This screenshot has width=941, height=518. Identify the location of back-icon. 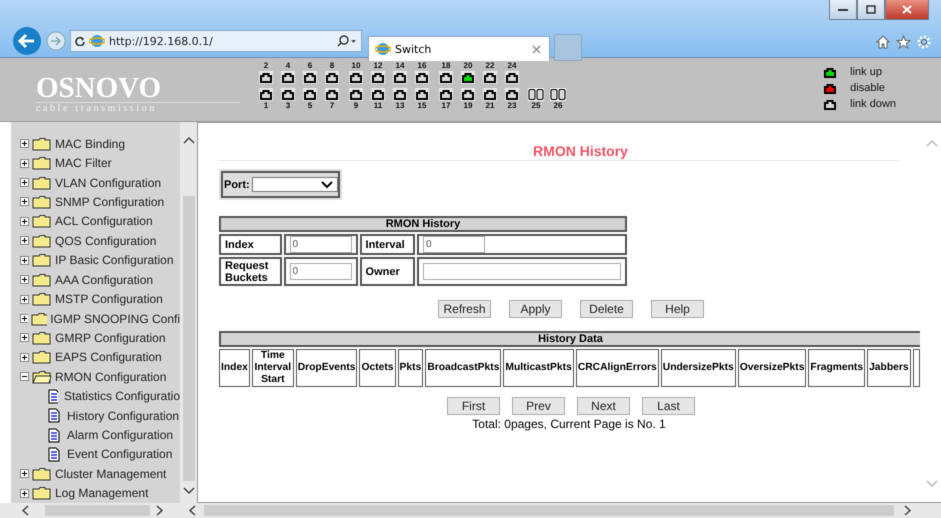
(27, 41).